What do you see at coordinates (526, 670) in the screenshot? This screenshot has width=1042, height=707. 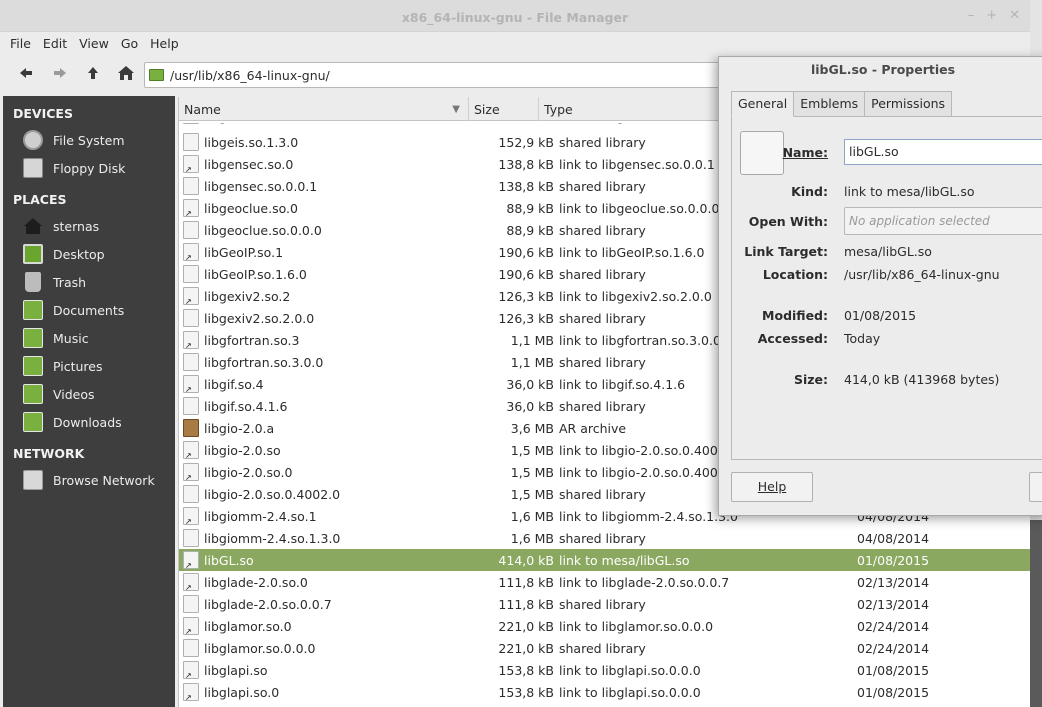 I see `file-size: 153,8 kB` at bounding box center [526, 670].